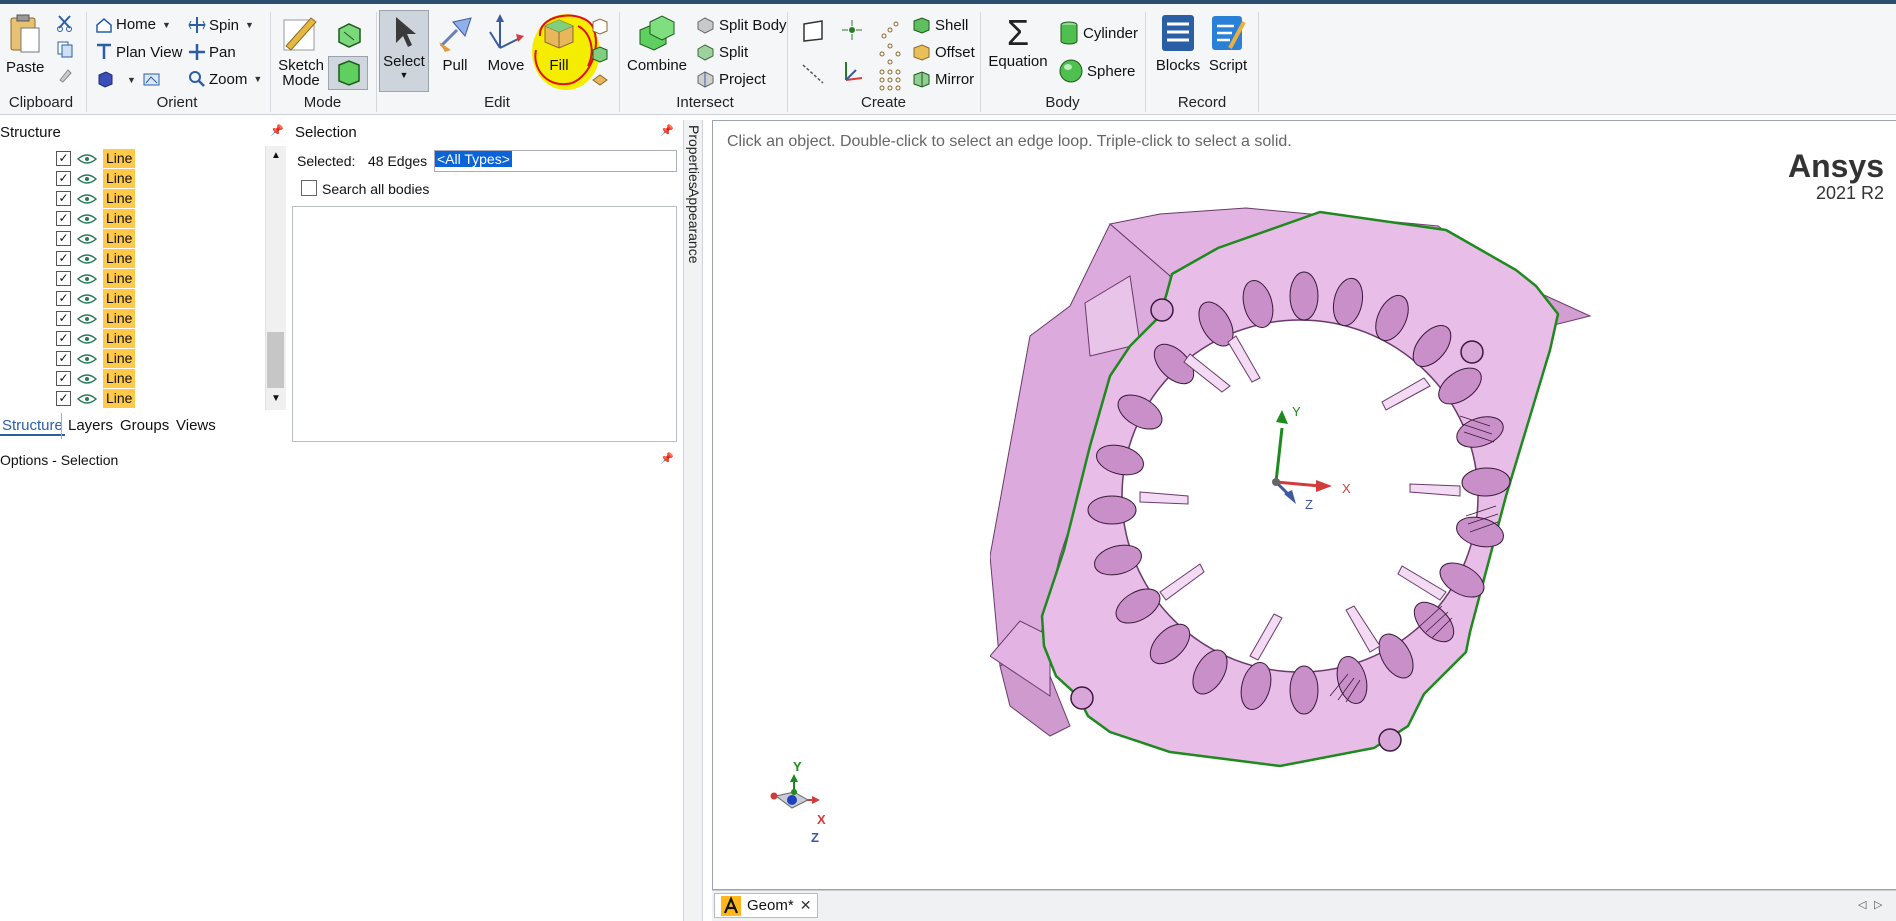 Image resolution: width=1896 pixels, height=921 pixels. Describe the element at coordinates (1304, 905) in the screenshot. I see `document-tab-bar` at that location.